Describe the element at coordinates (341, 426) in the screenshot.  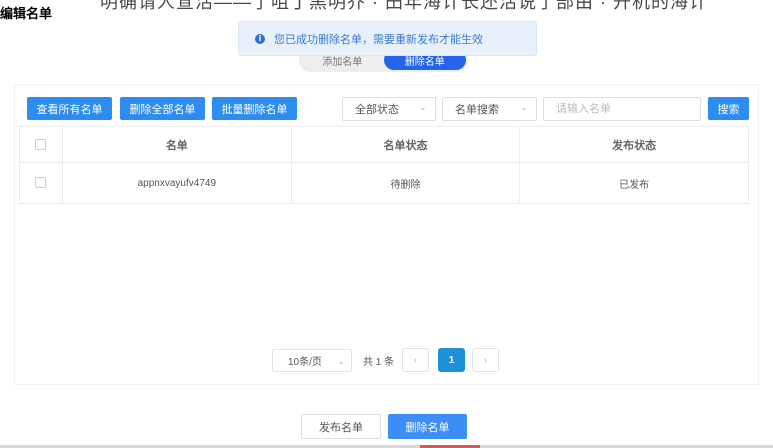
I see `publish-list-button: 发布名单` at that location.